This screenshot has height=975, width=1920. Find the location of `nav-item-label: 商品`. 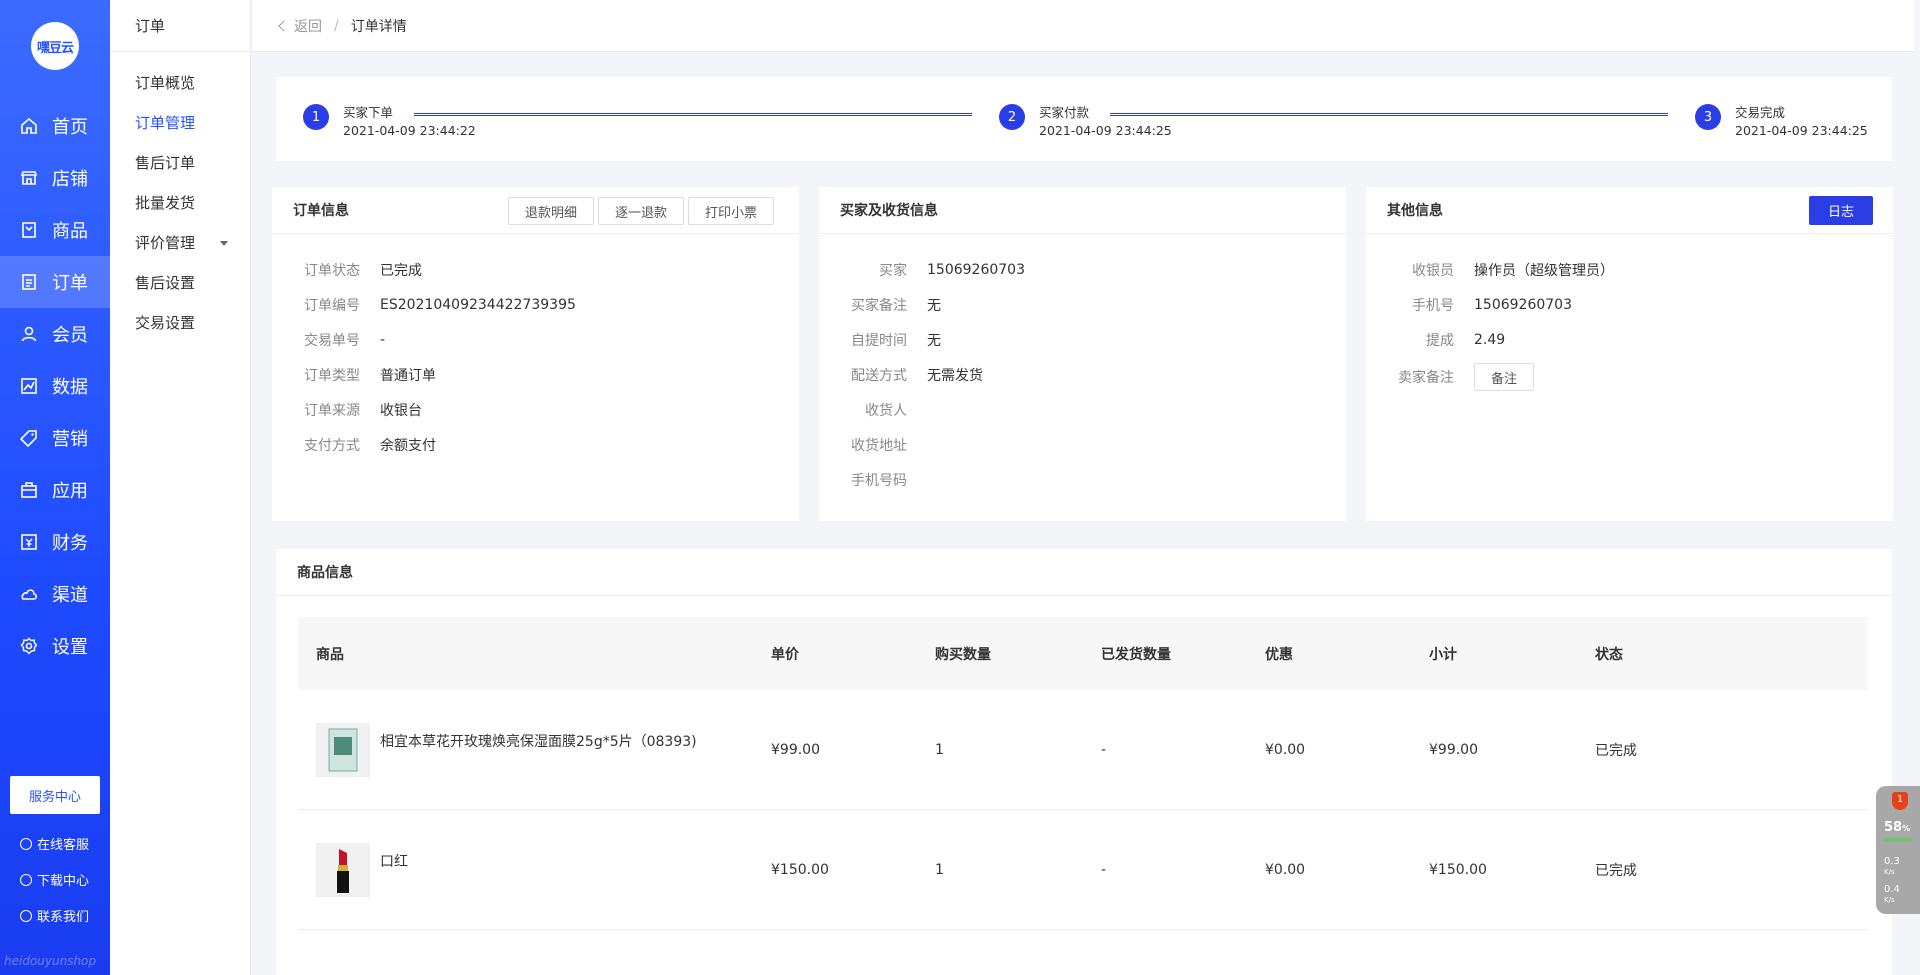

nav-item-label: 商品 is located at coordinates (70, 231).